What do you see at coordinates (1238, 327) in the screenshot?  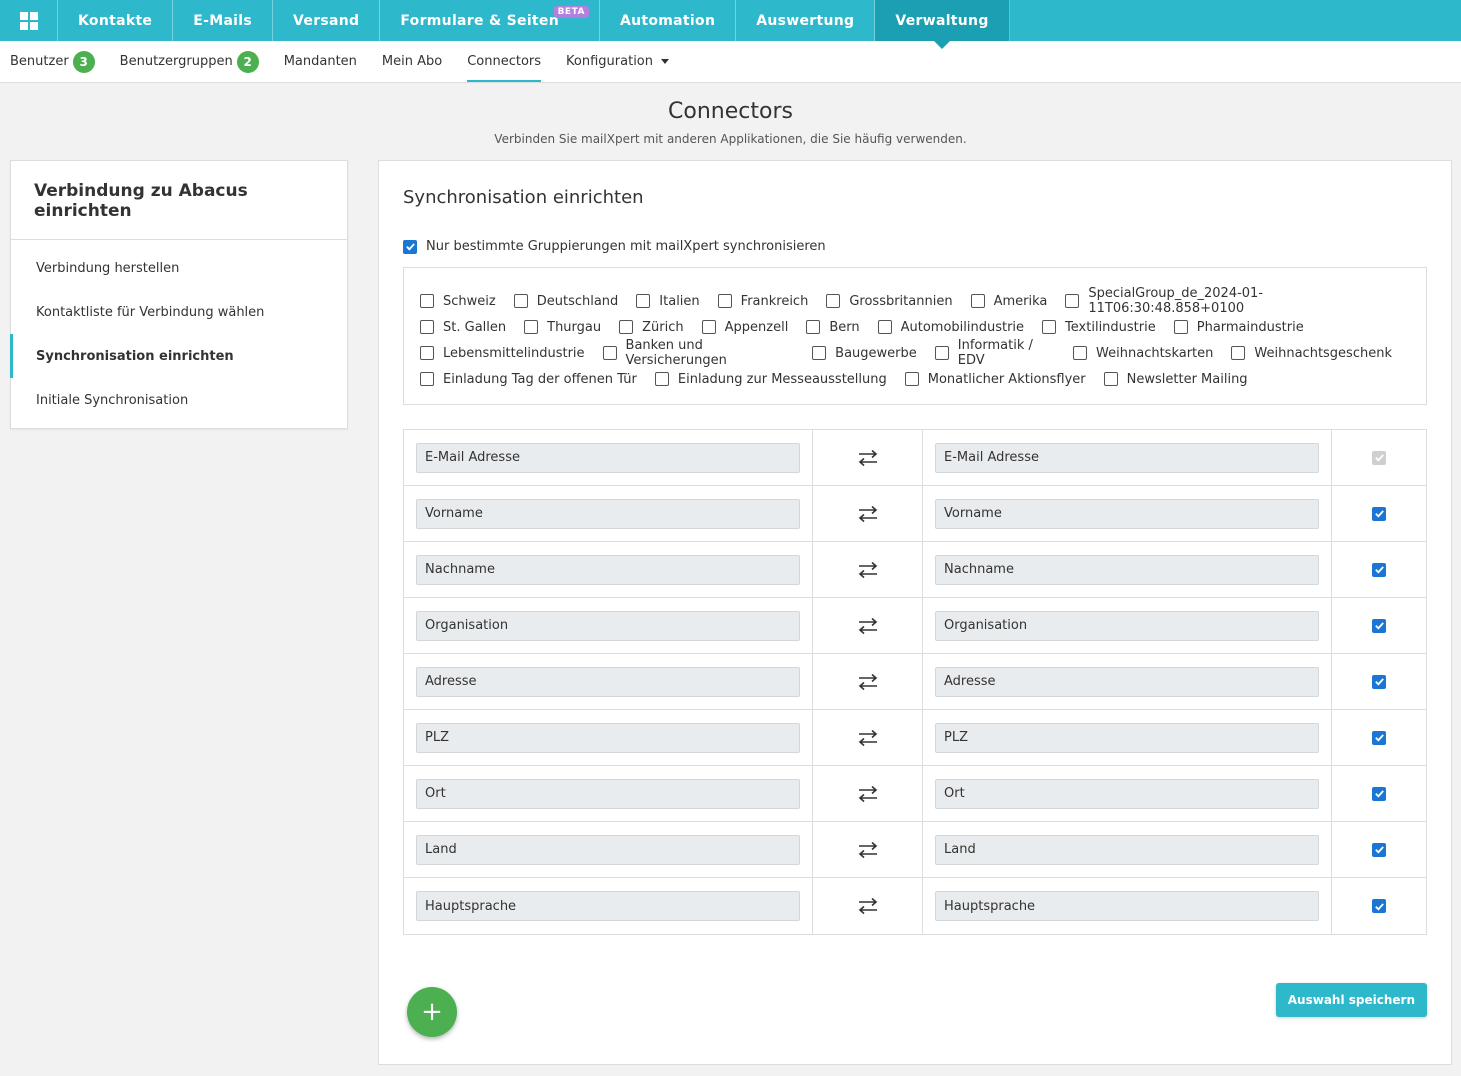 I see `group-option: Pharmaindustrie` at bounding box center [1238, 327].